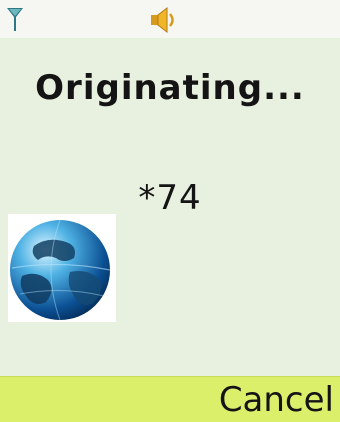  I want to click on cancel-softkey: Cancel, so click(276, 400).